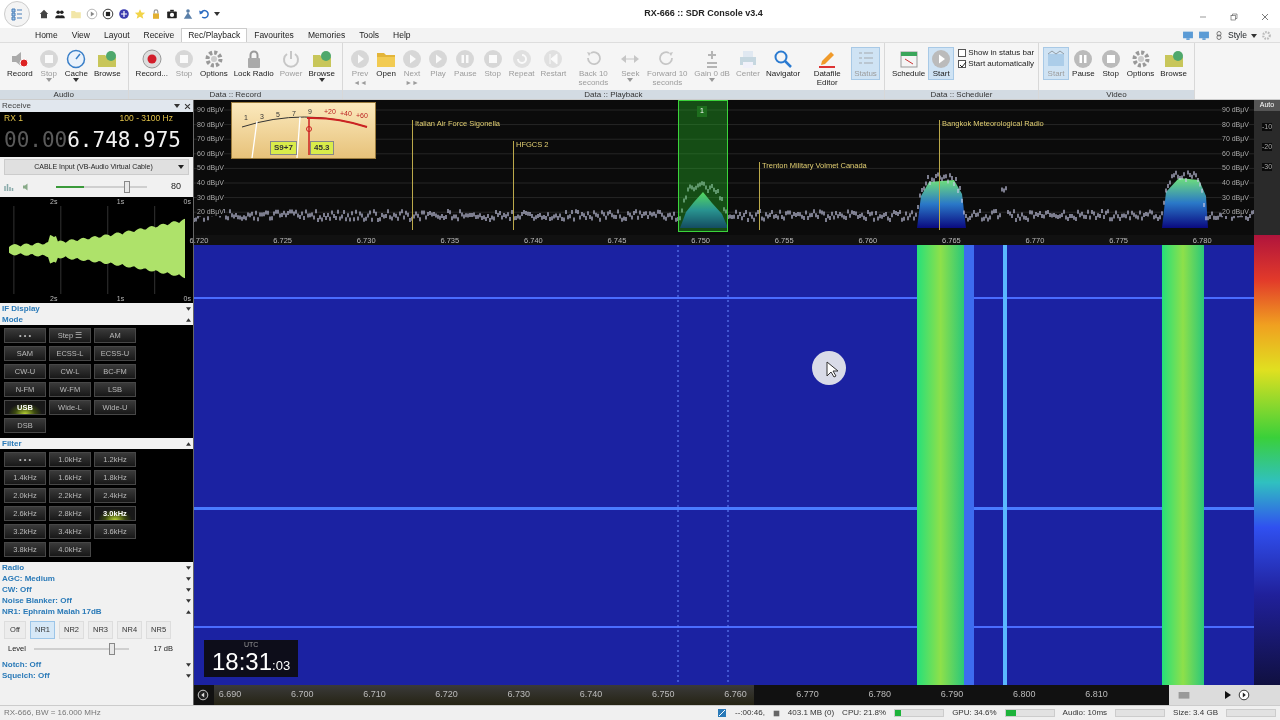 Image resolution: width=1280 pixels, height=720 pixels. What do you see at coordinates (703, 14) in the screenshot?
I see `window-title: RX-666 :: SDR Console v3.4` at bounding box center [703, 14].